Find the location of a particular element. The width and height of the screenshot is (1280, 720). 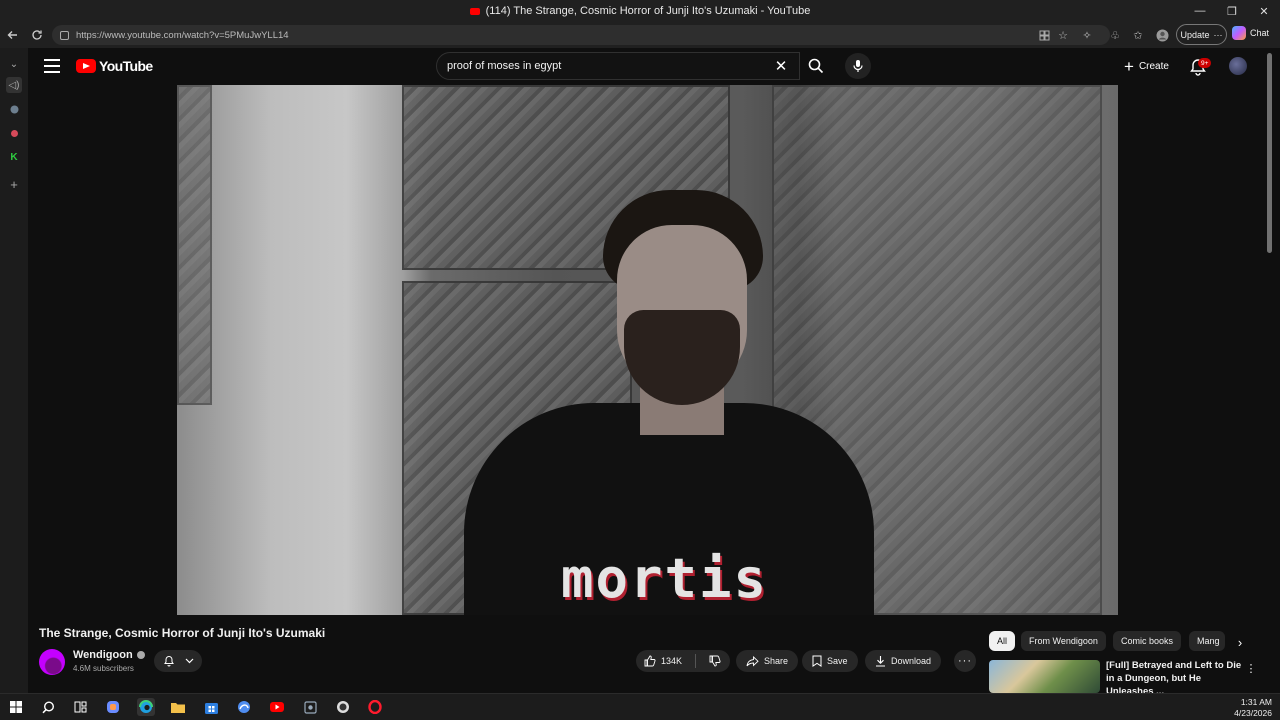

update-button: Update ··· is located at coordinates (1201, 34).